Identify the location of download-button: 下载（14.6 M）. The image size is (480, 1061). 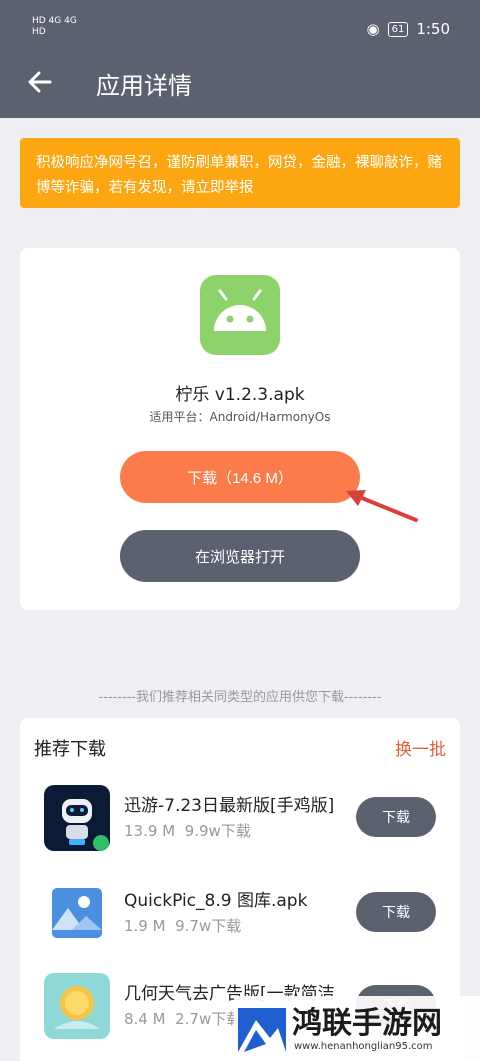
(240, 477).